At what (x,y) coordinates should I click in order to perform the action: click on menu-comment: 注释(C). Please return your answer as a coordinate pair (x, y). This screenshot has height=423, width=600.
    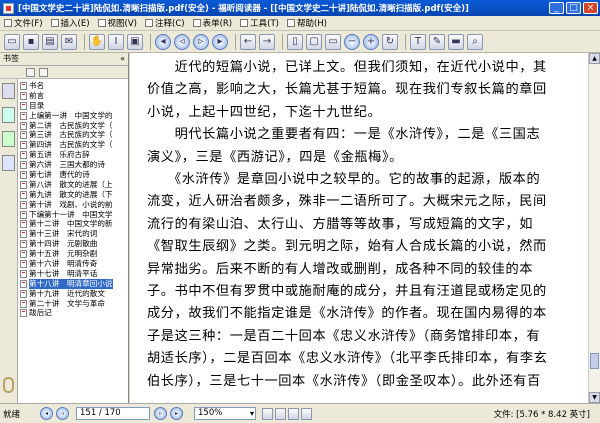
    Looking at the image, I should click on (165, 23).